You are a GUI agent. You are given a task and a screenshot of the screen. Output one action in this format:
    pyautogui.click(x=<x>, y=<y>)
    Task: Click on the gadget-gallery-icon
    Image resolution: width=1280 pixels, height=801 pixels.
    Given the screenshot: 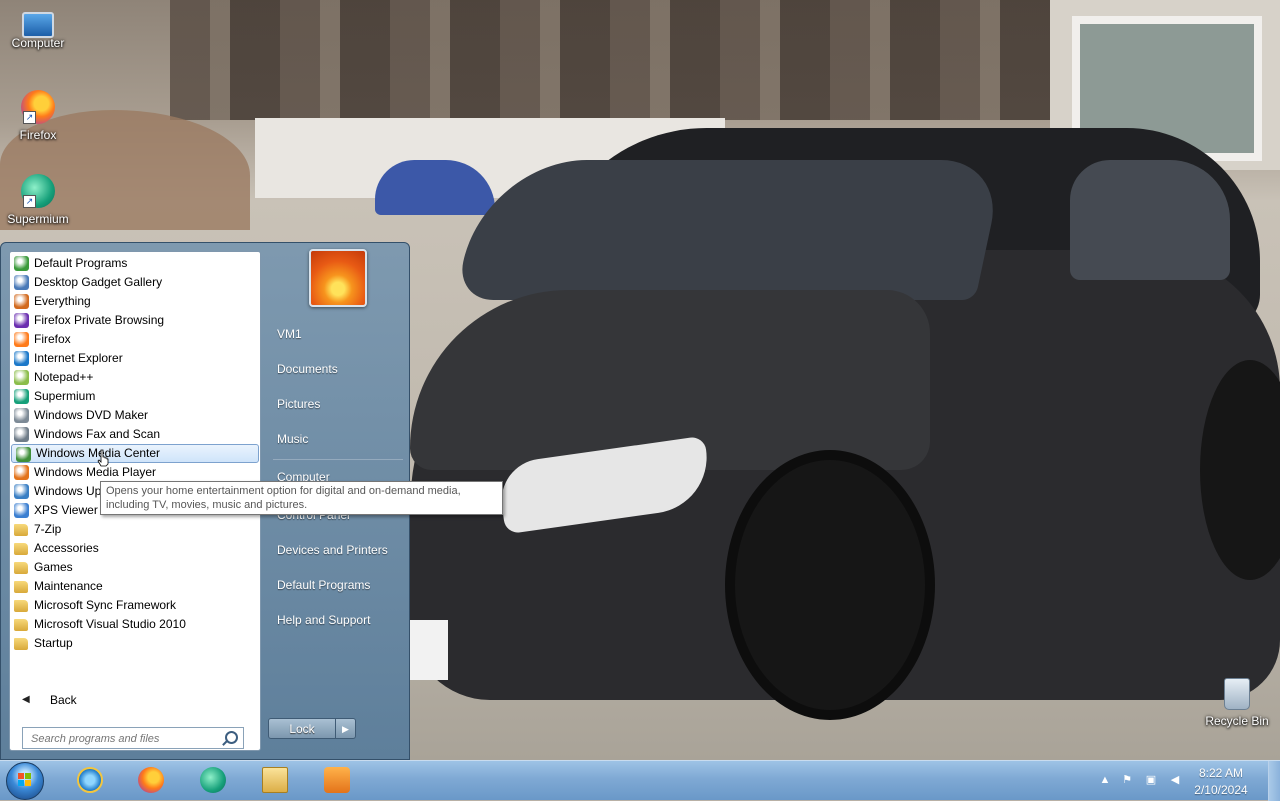 What is the action you would take?
    pyautogui.click(x=21, y=282)
    